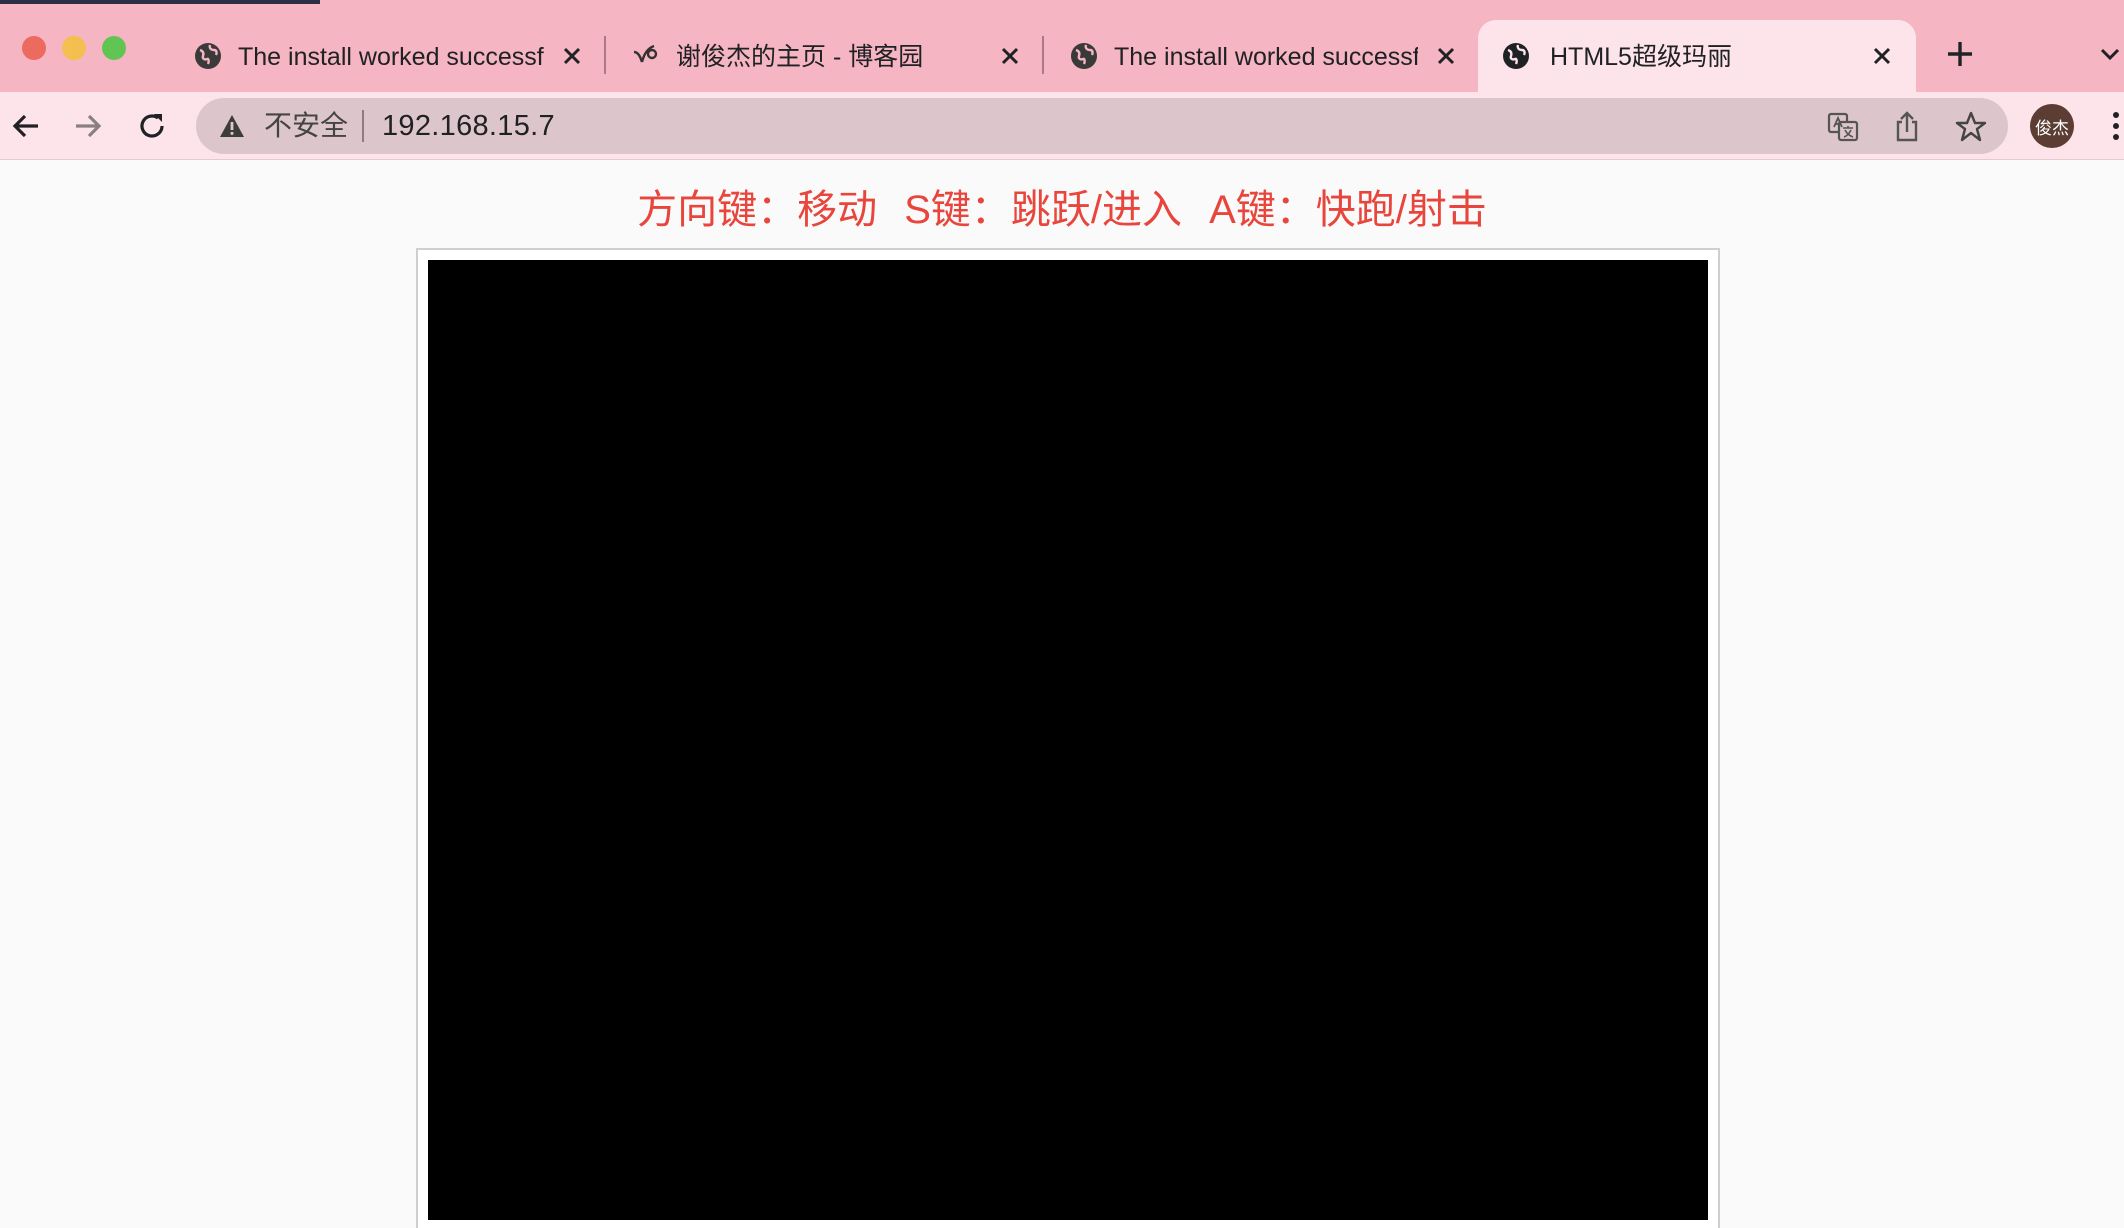 This screenshot has width=2124, height=1228. What do you see at coordinates (1960, 54) in the screenshot?
I see `new-tab-button` at bounding box center [1960, 54].